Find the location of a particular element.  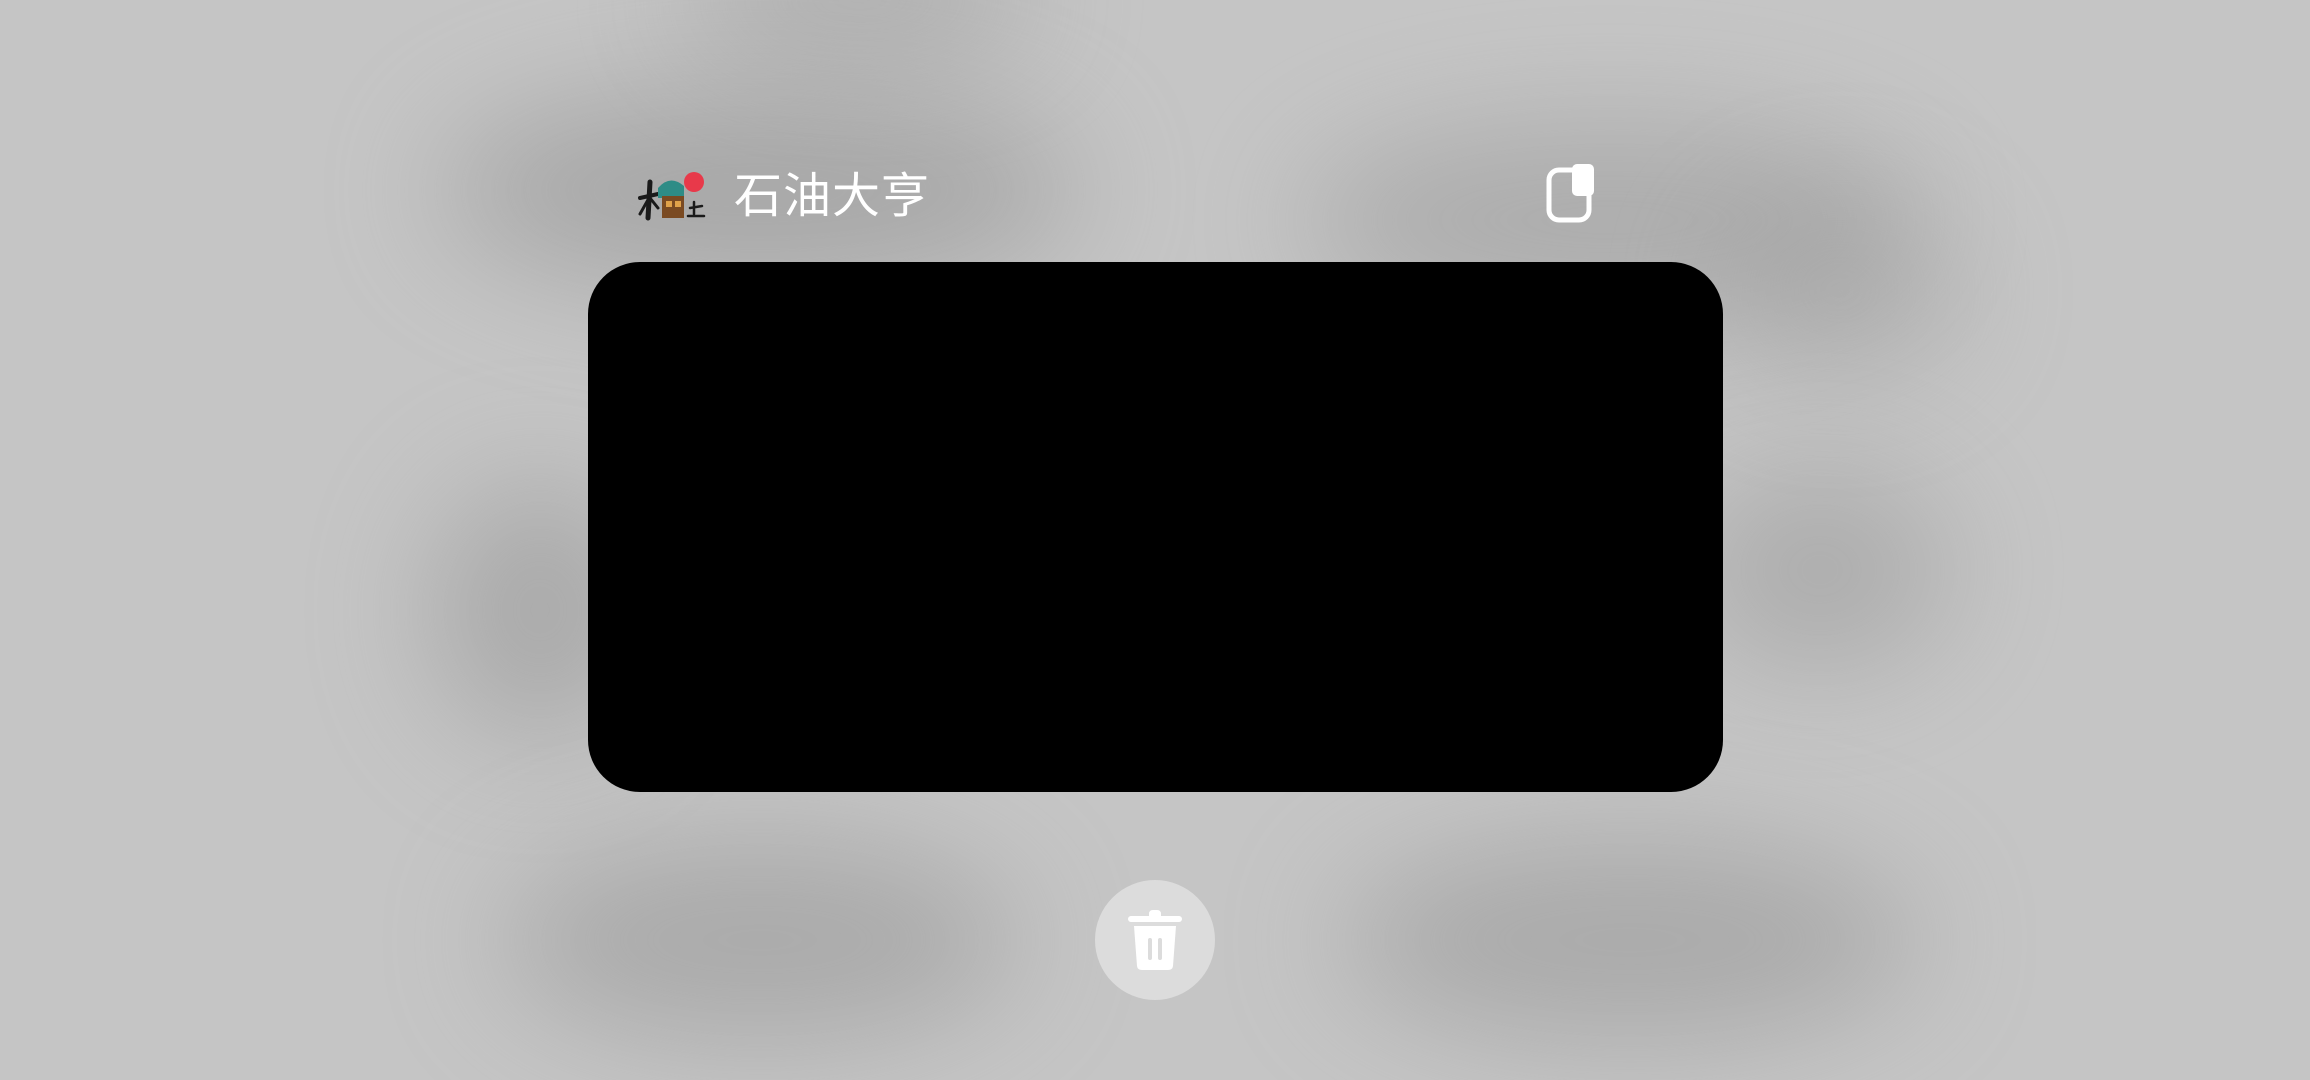

task-card-header: 石油大亨 is located at coordinates (1136, 196).